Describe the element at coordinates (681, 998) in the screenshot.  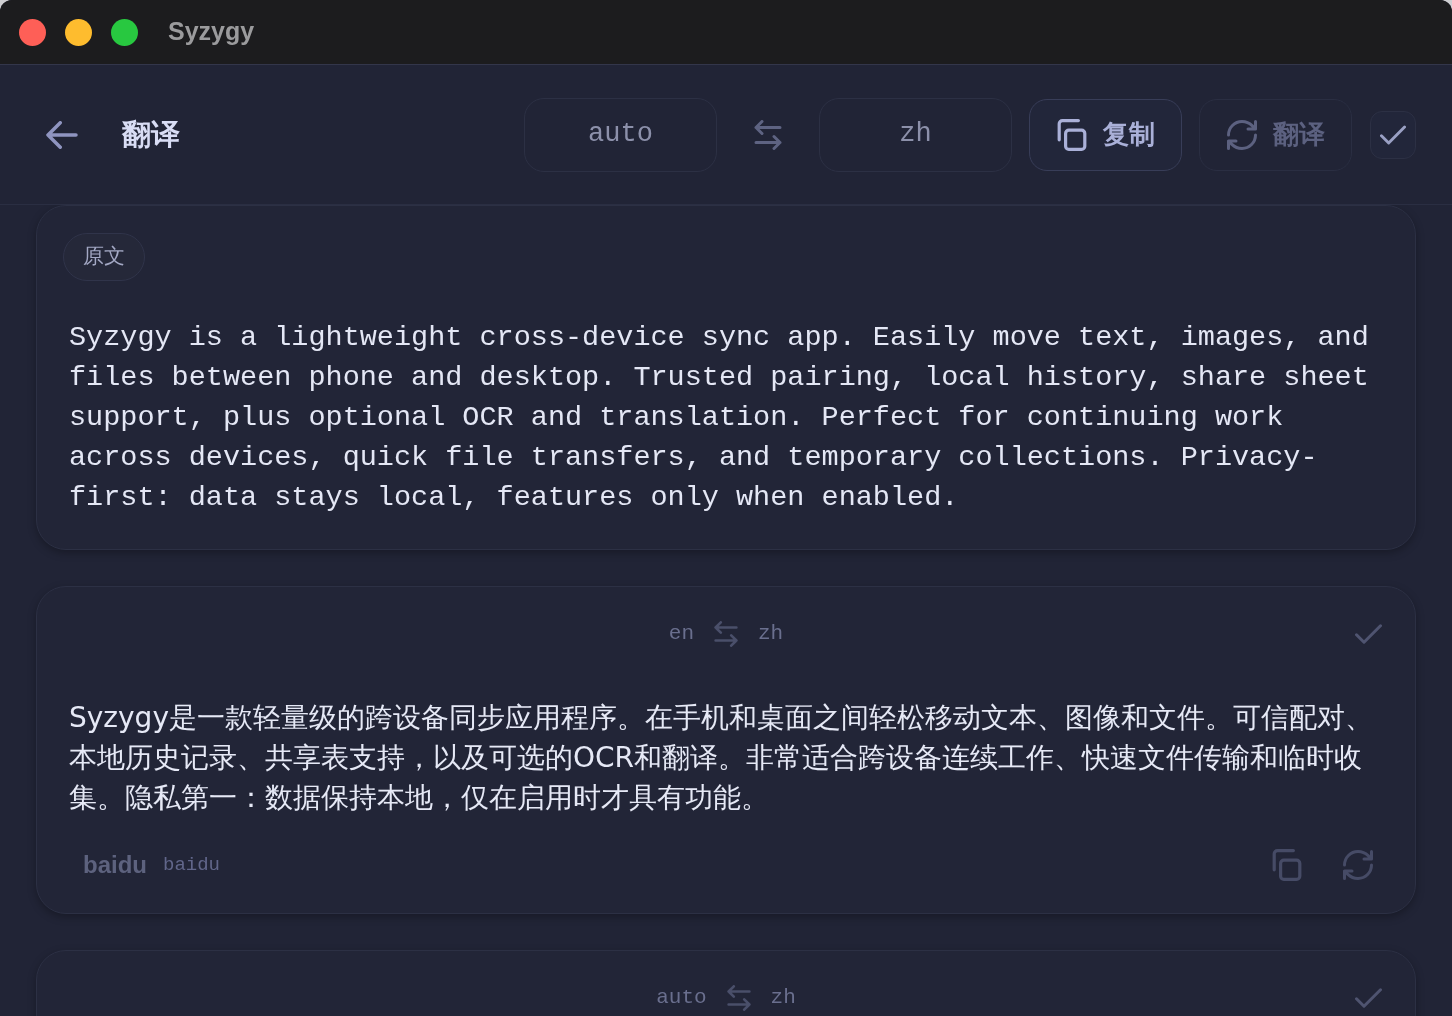
I see `source-language-label: auto` at that location.